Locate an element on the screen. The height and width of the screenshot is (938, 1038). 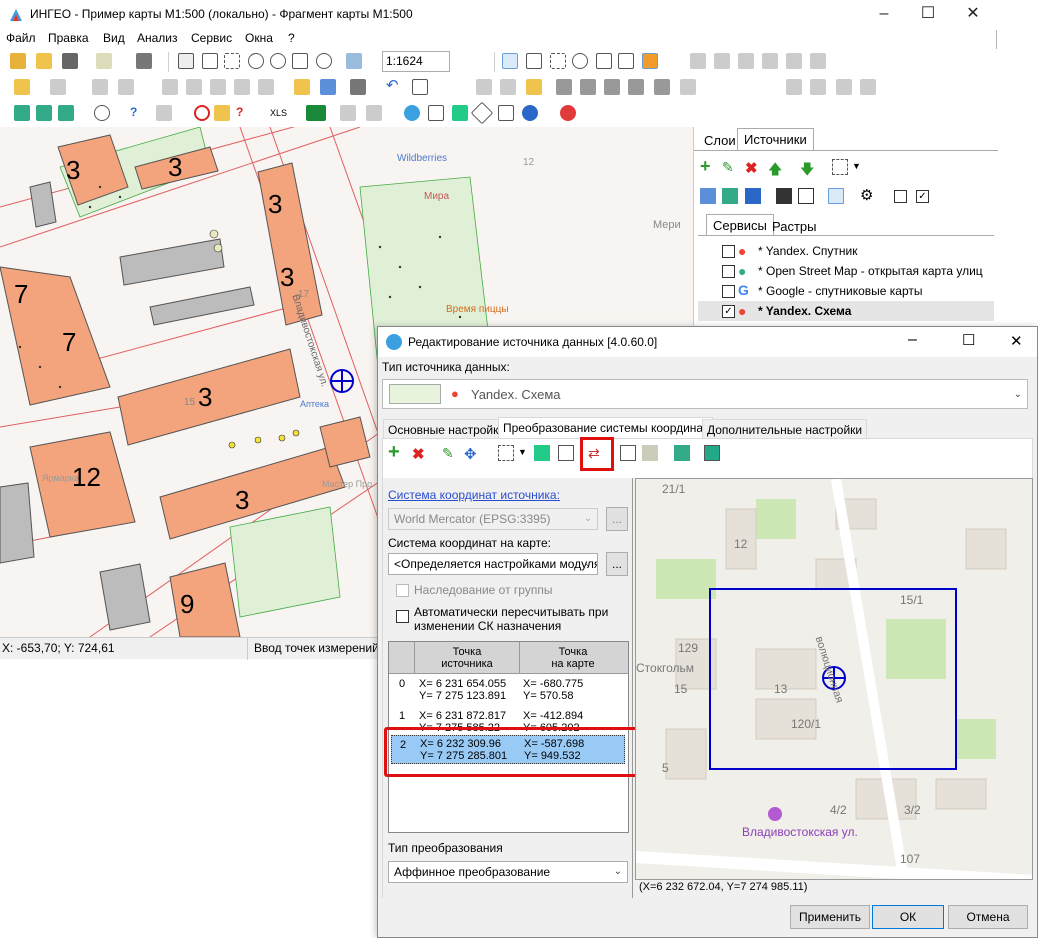
inherit-checkbox is located at coordinates (402, 590).